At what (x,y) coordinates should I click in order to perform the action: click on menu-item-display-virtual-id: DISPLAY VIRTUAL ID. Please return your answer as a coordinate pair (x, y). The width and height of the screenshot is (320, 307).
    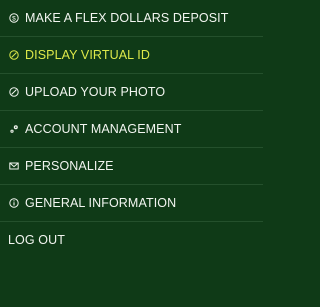
    Looking at the image, I should click on (131, 55).